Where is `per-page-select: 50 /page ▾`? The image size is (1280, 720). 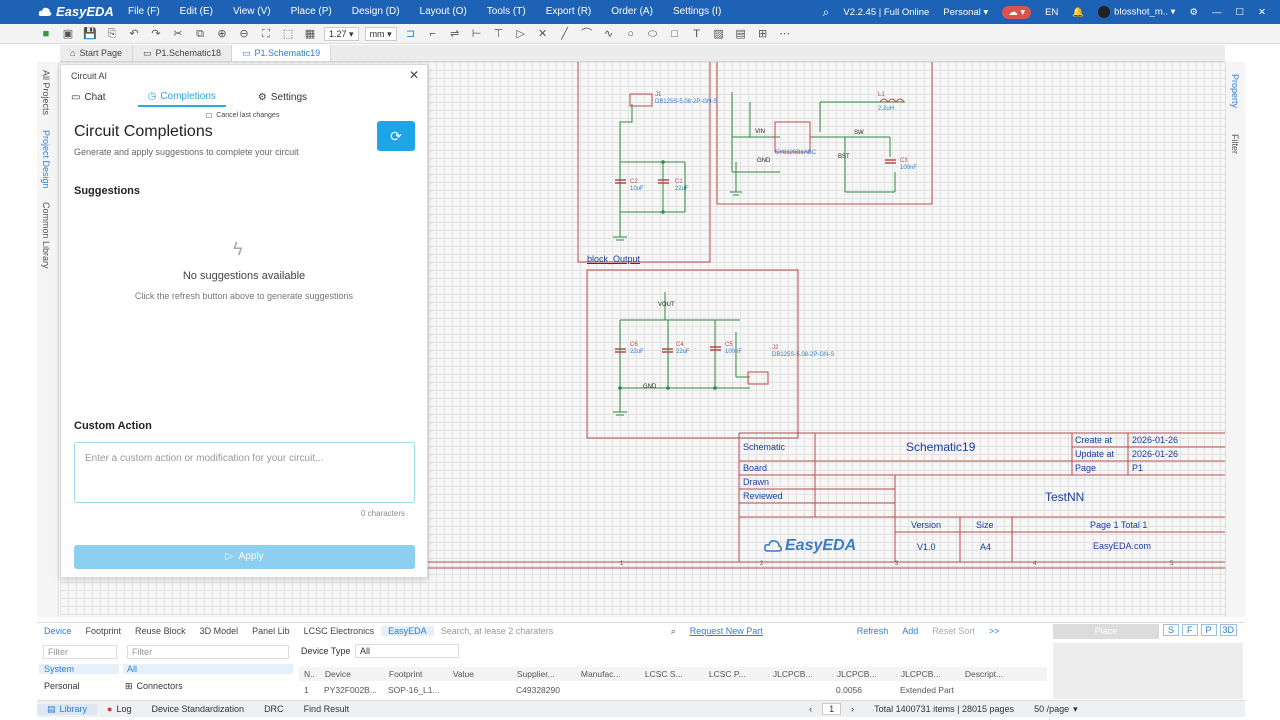
per-page-select: 50 /page ▾ is located at coordinates (1056, 709).